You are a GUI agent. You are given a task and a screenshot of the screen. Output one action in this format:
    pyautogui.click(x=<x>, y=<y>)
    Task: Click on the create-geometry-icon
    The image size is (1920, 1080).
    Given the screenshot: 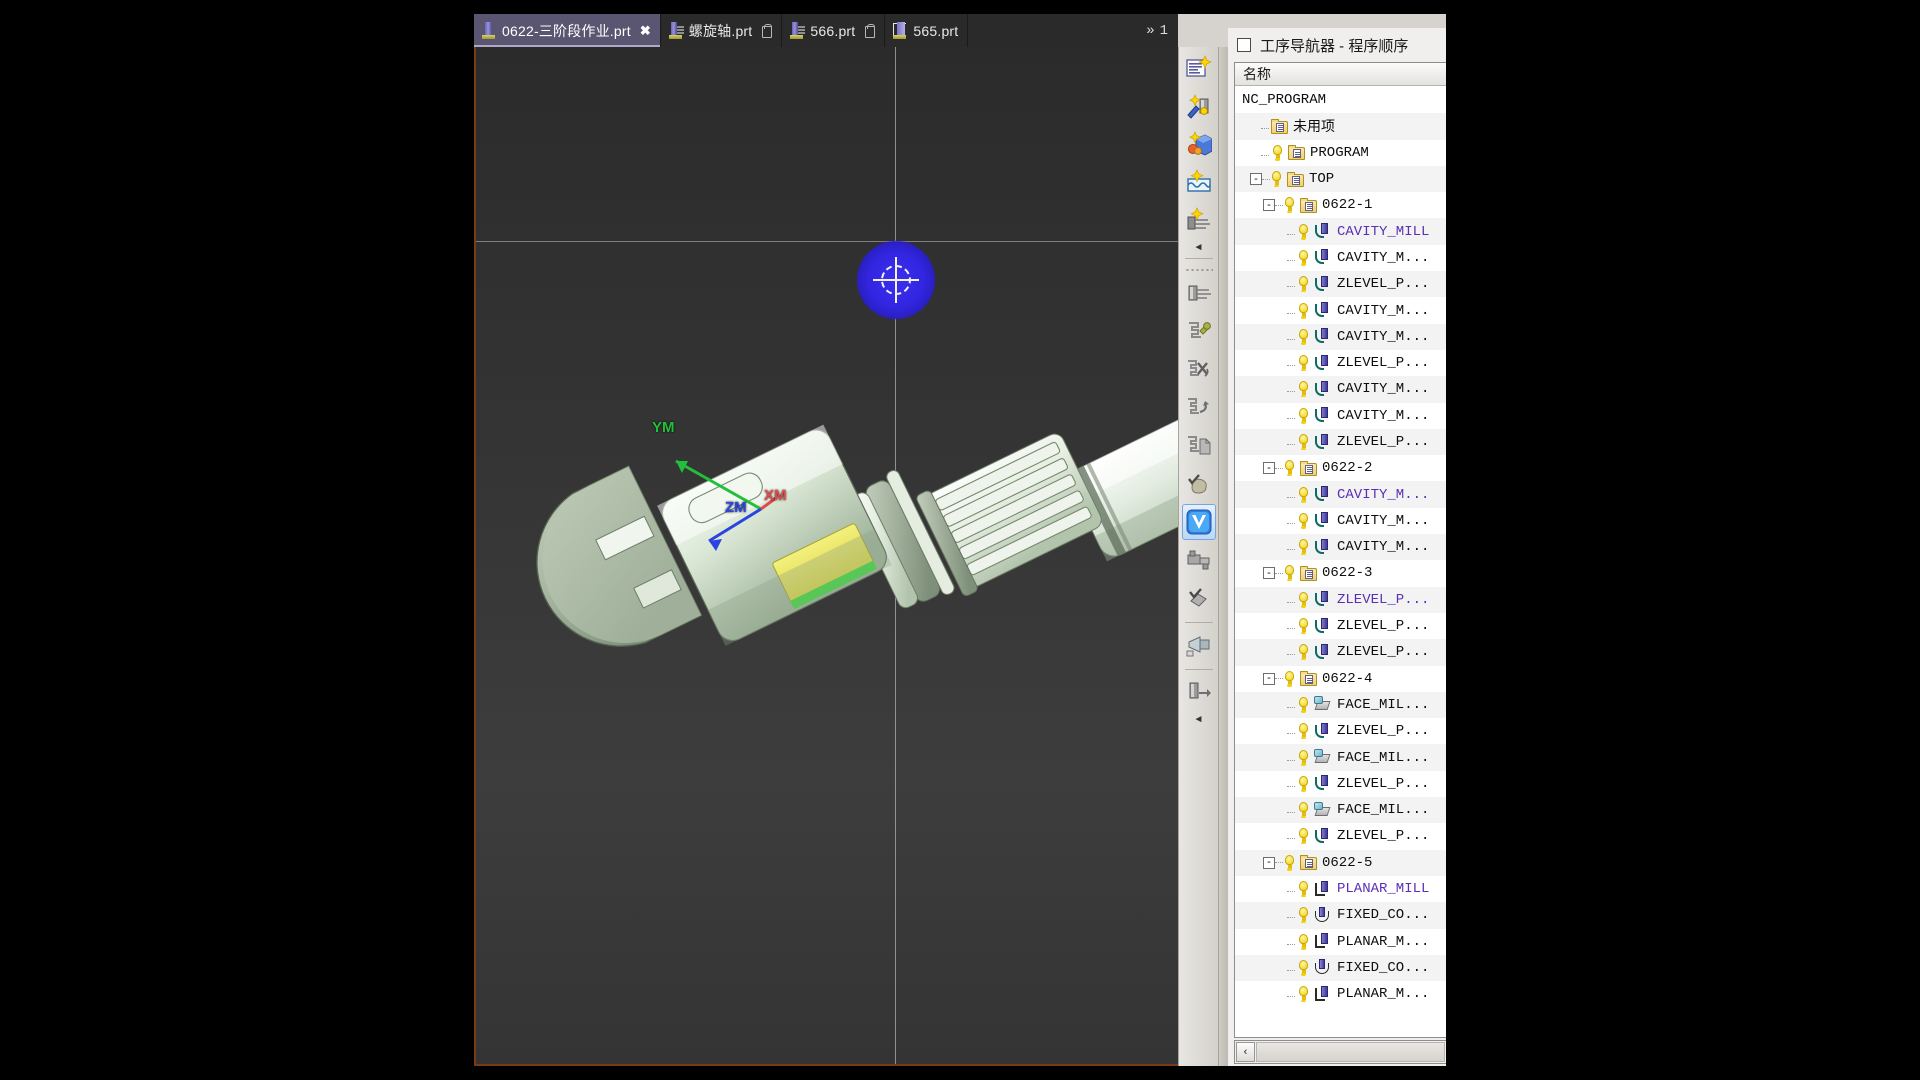 What is the action you would take?
    pyautogui.click(x=1199, y=144)
    